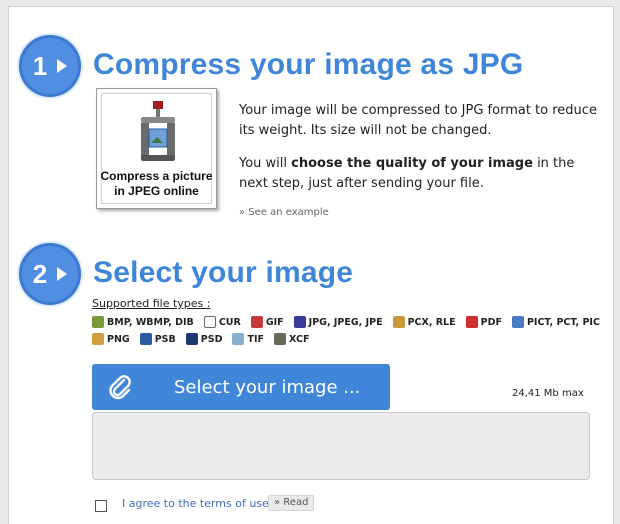 Image resolution: width=620 pixels, height=524 pixels. Describe the element at coordinates (548, 393) in the screenshot. I see `max-size-label: 24,41 Mb max` at that location.